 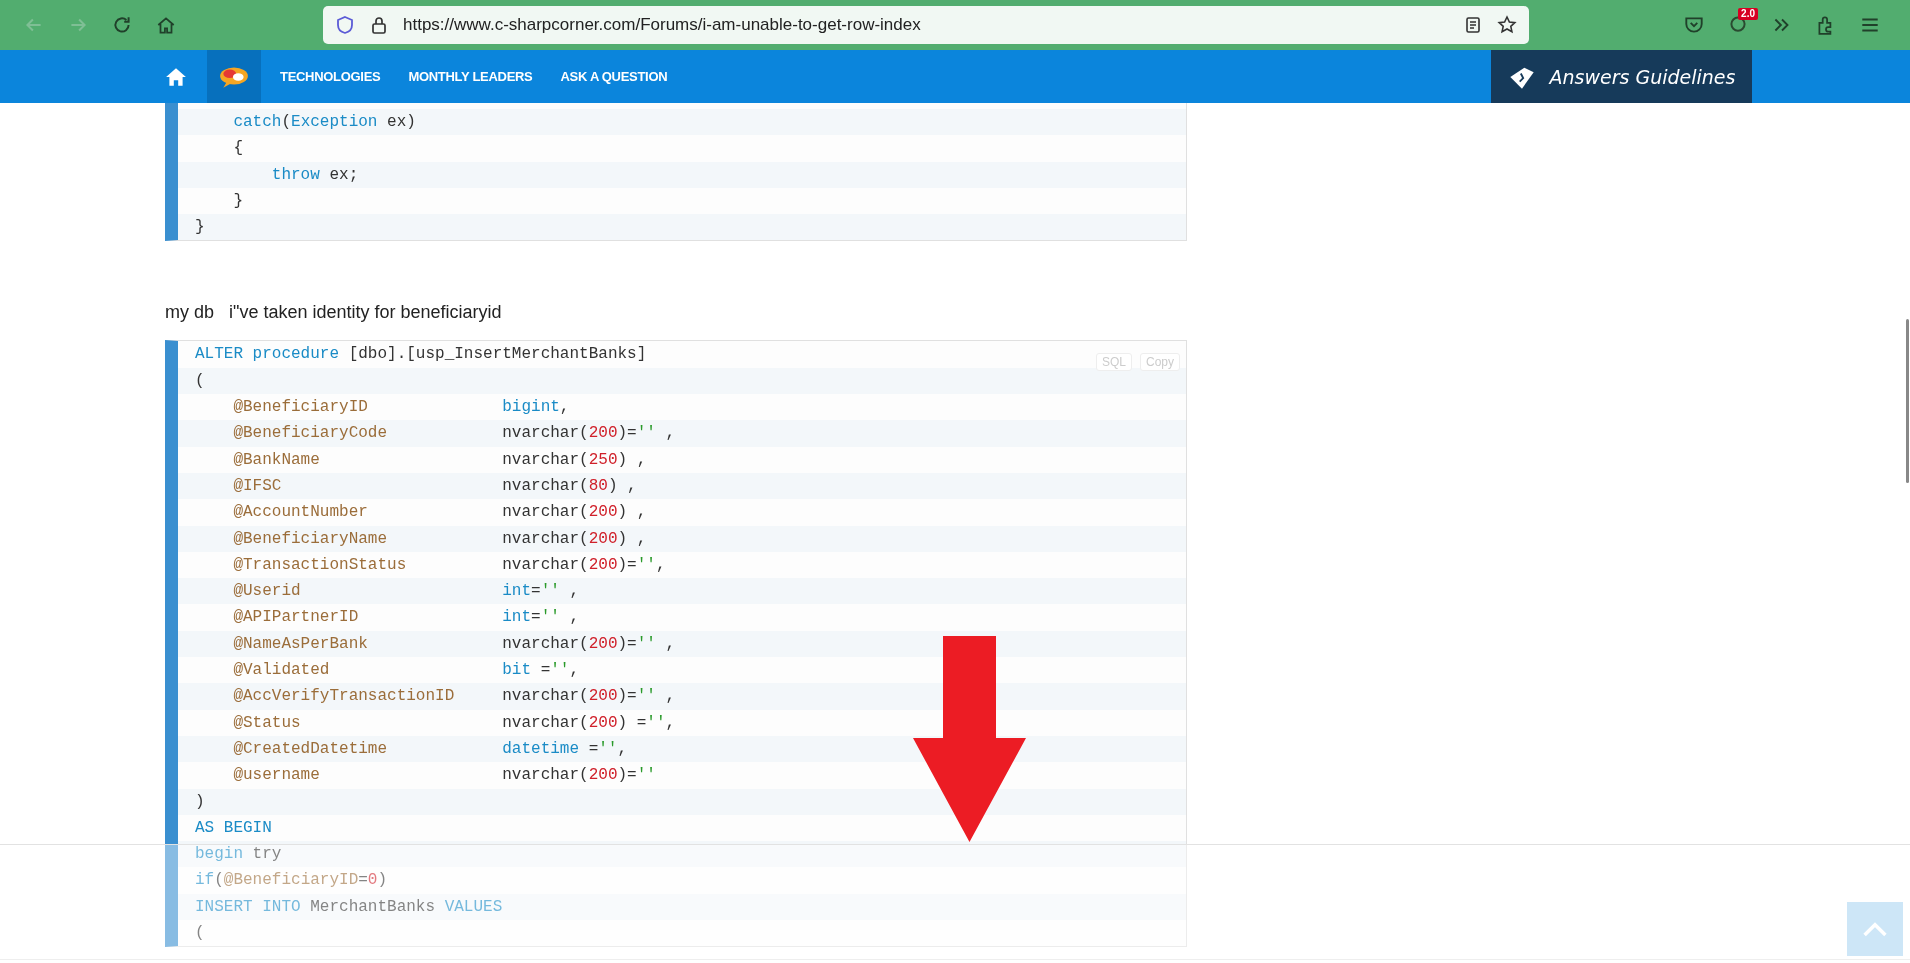 What do you see at coordinates (434, 486) in the screenshot?
I see `code-line: @IFSC nvarchar(80) ,` at bounding box center [434, 486].